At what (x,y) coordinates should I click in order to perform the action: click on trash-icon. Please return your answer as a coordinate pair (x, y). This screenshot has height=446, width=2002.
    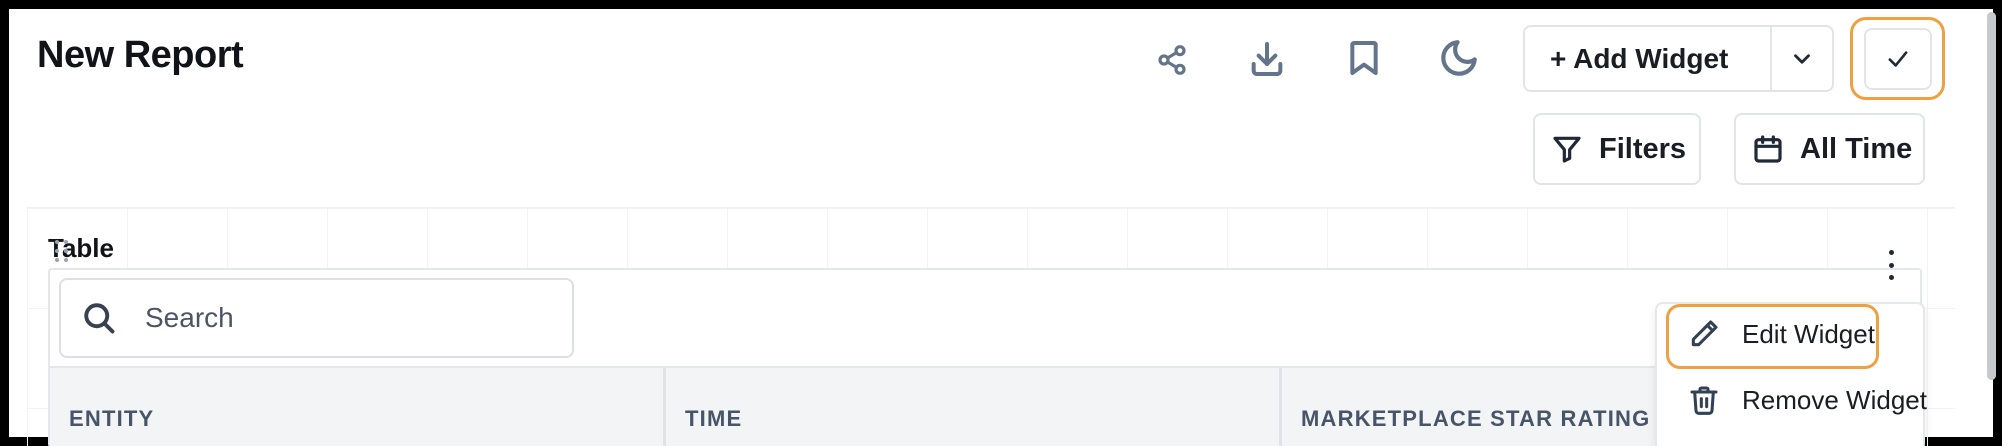
    Looking at the image, I should click on (1704, 400).